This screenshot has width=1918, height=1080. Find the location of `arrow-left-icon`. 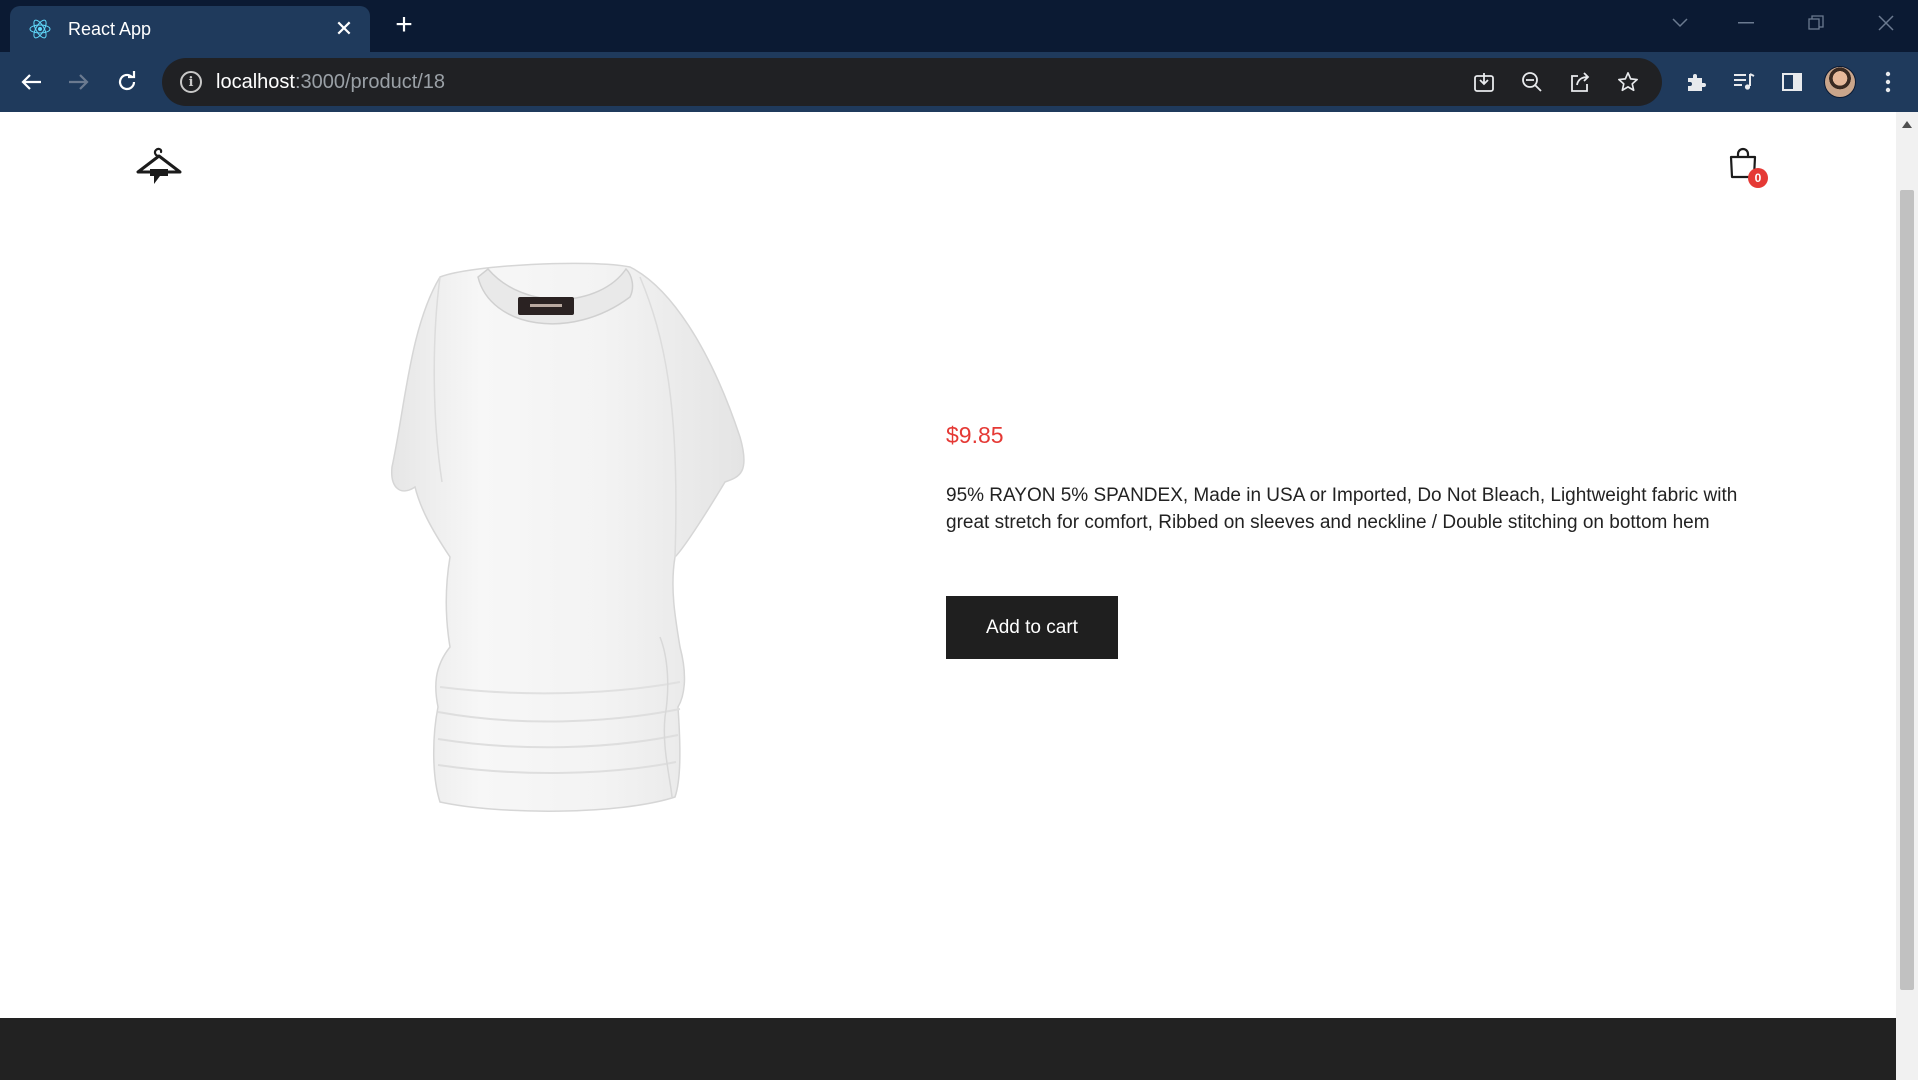

arrow-left-icon is located at coordinates (31, 82).